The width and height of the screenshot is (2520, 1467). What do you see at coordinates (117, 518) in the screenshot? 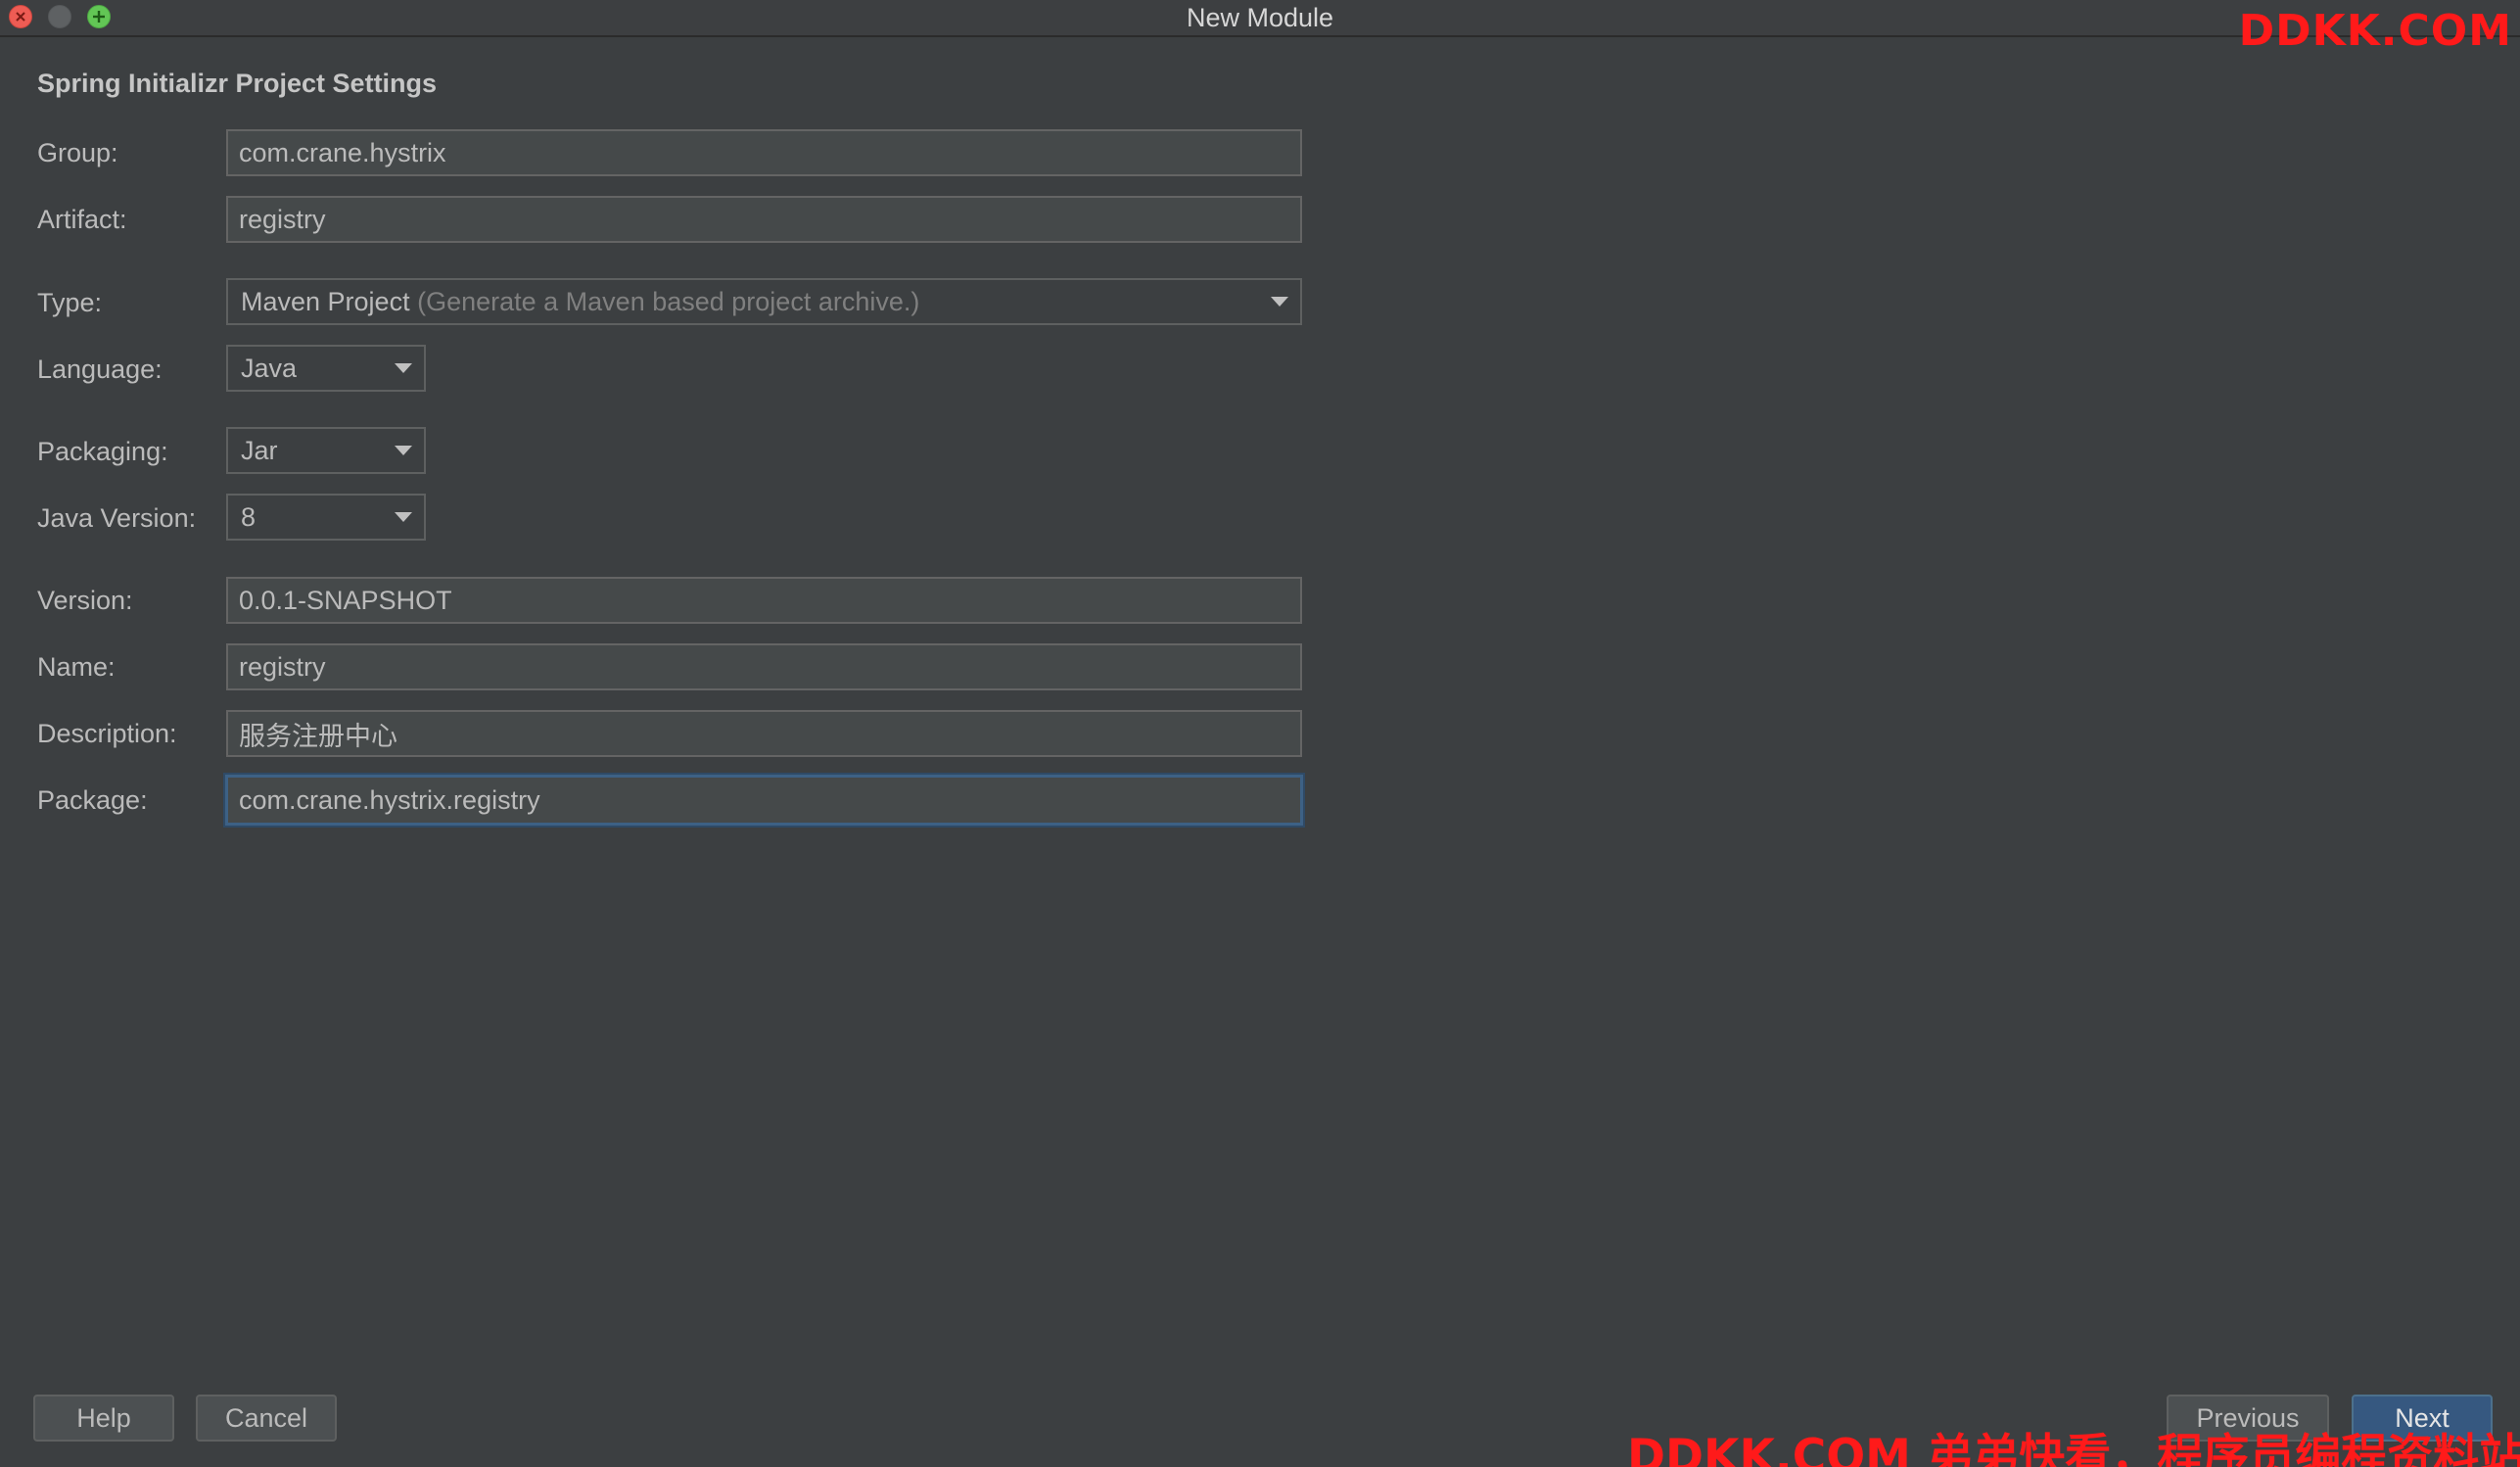
I see `java-version-label: Java Version:` at bounding box center [117, 518].